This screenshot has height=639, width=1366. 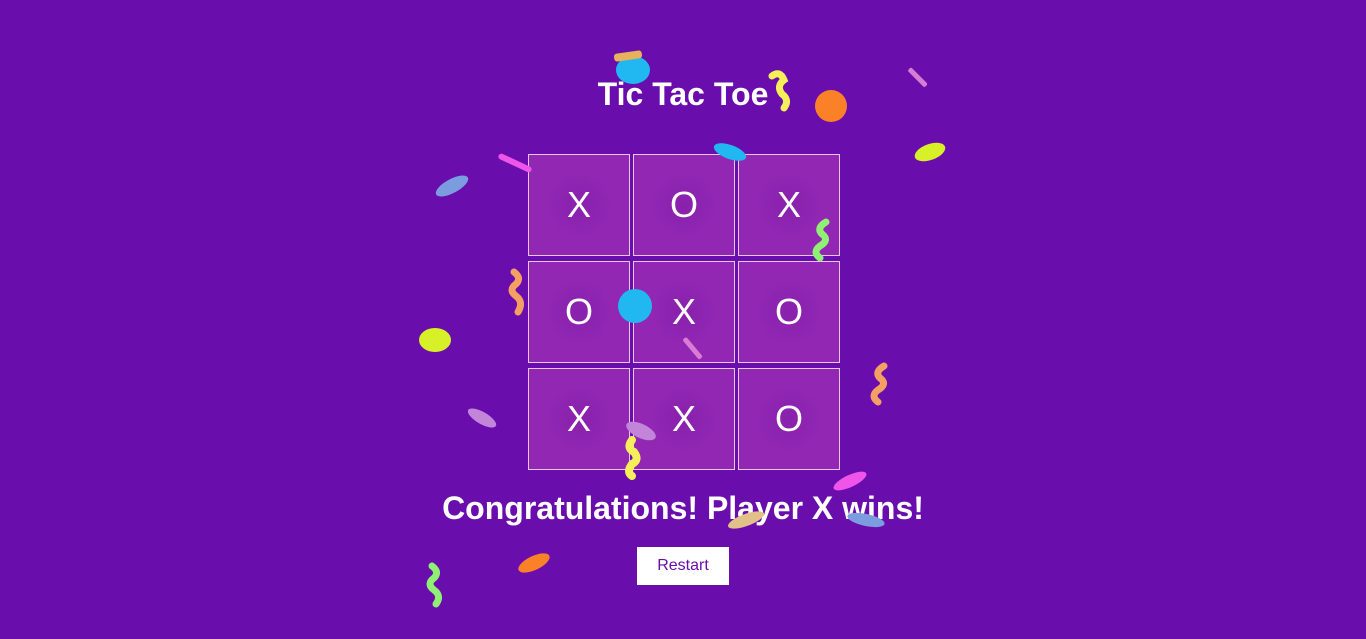 I want to click on board-cell-3-2: X, so click(x=684, y=419).